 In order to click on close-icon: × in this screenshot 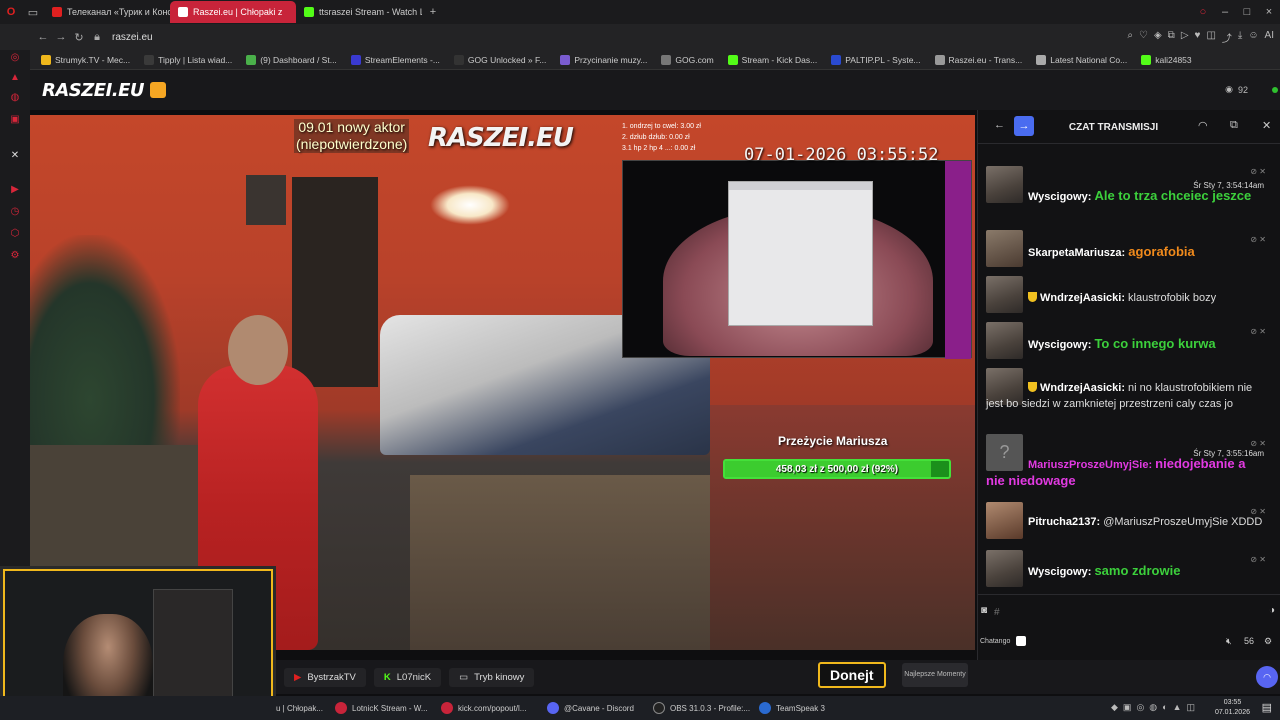, I will do `click(1269, 12)`.